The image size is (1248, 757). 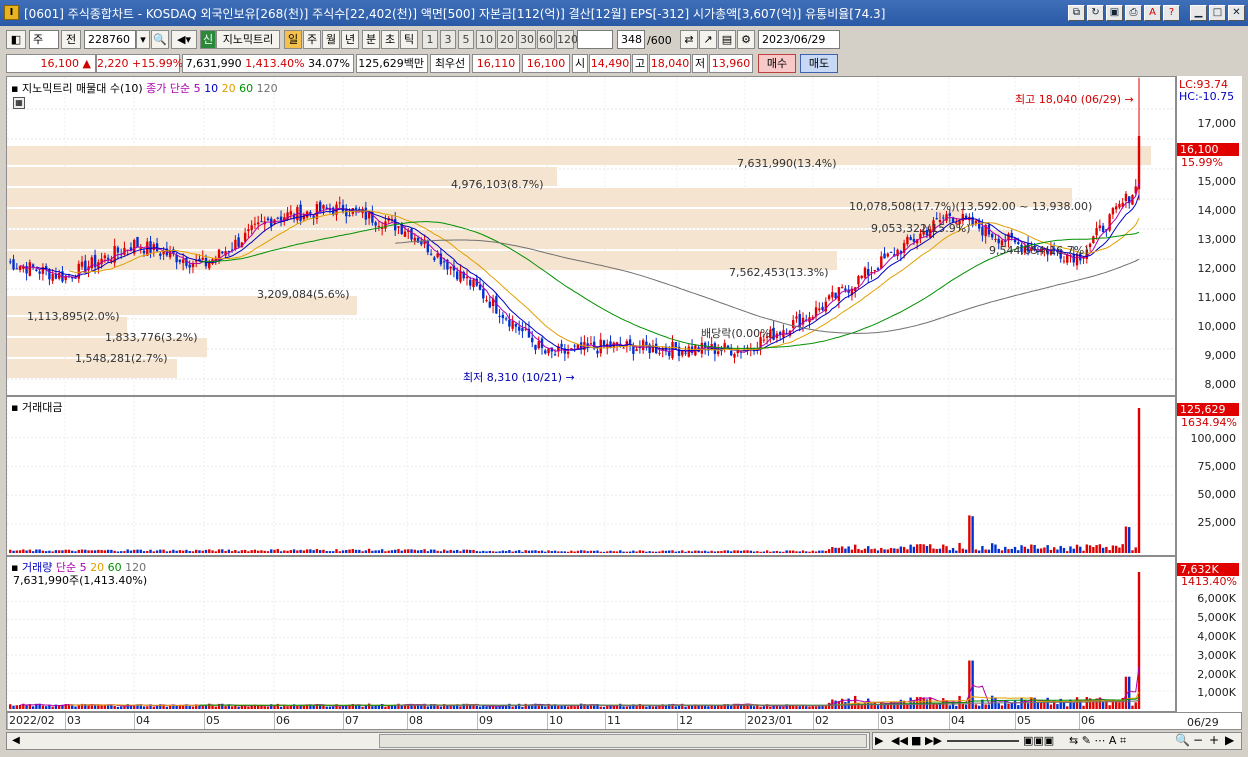 I want to click on minus-icon: −, so click(x=1198, y=740).